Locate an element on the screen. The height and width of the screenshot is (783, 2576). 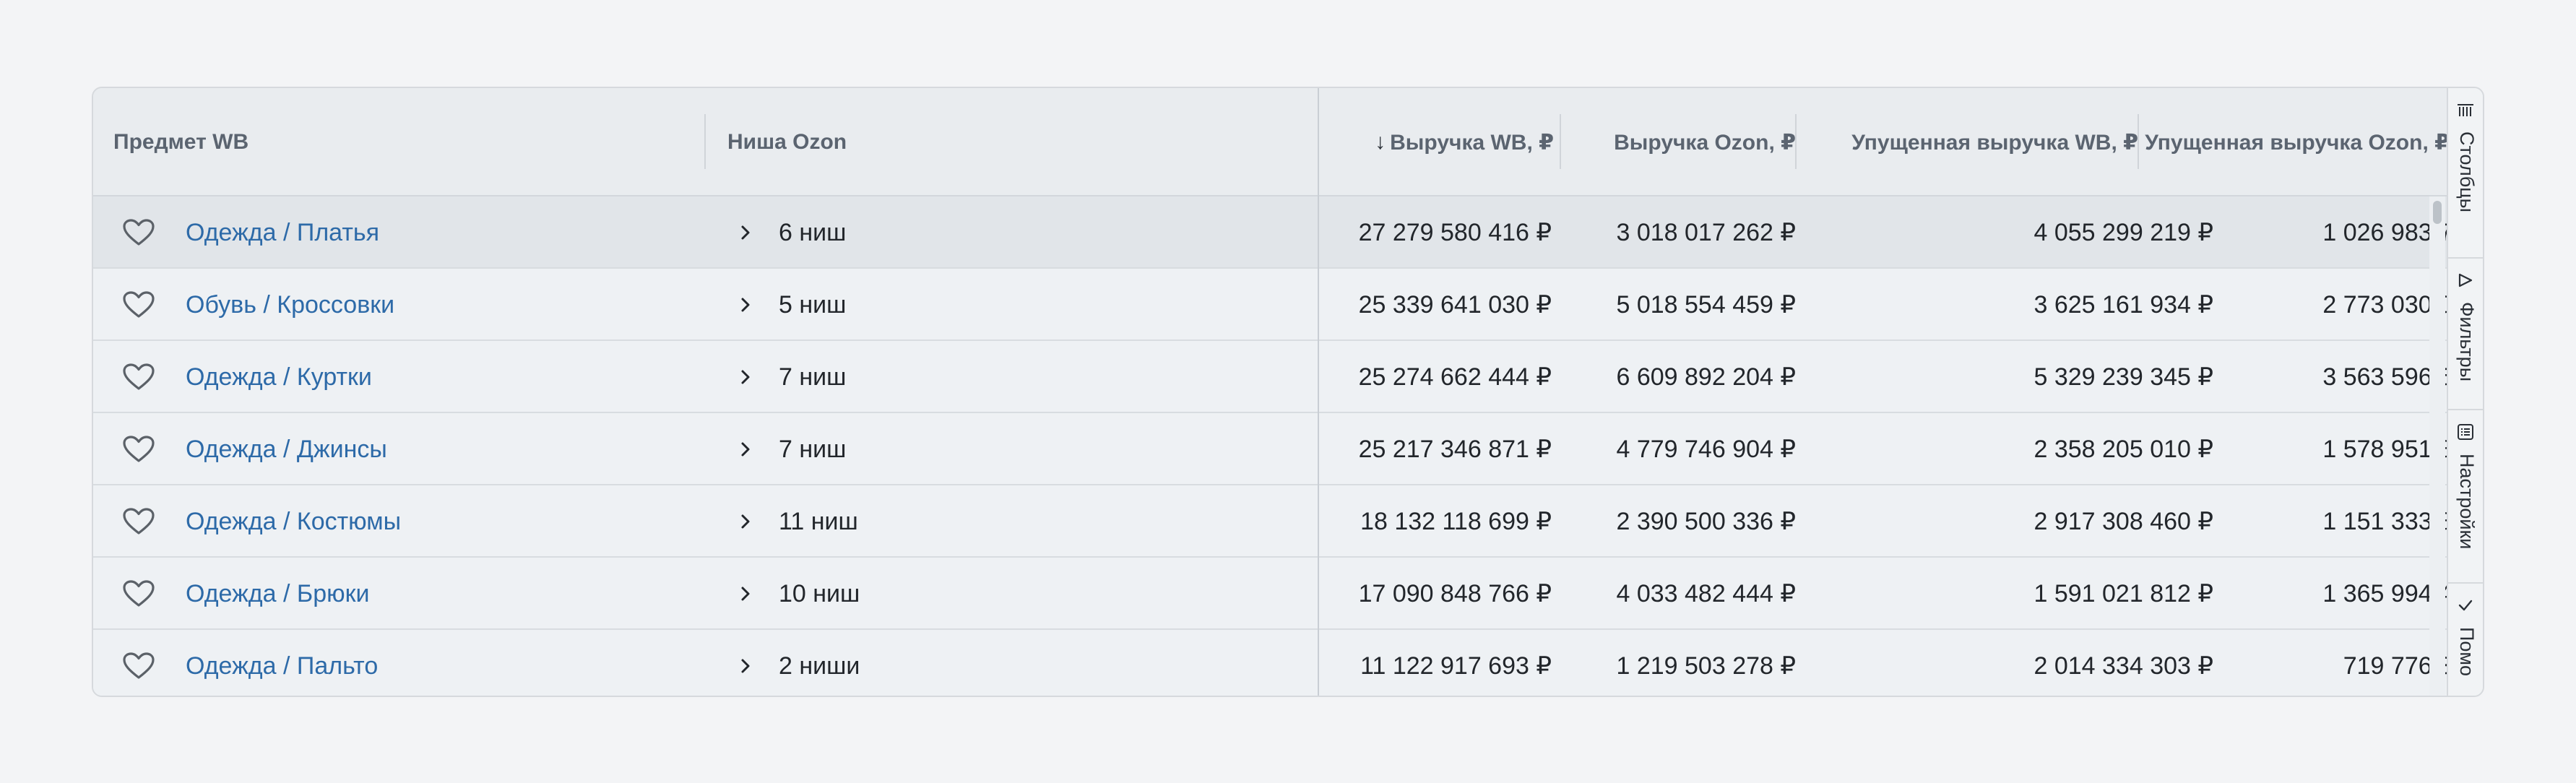
niche-count: 2 ниши is located at coordinates (1031, 663).